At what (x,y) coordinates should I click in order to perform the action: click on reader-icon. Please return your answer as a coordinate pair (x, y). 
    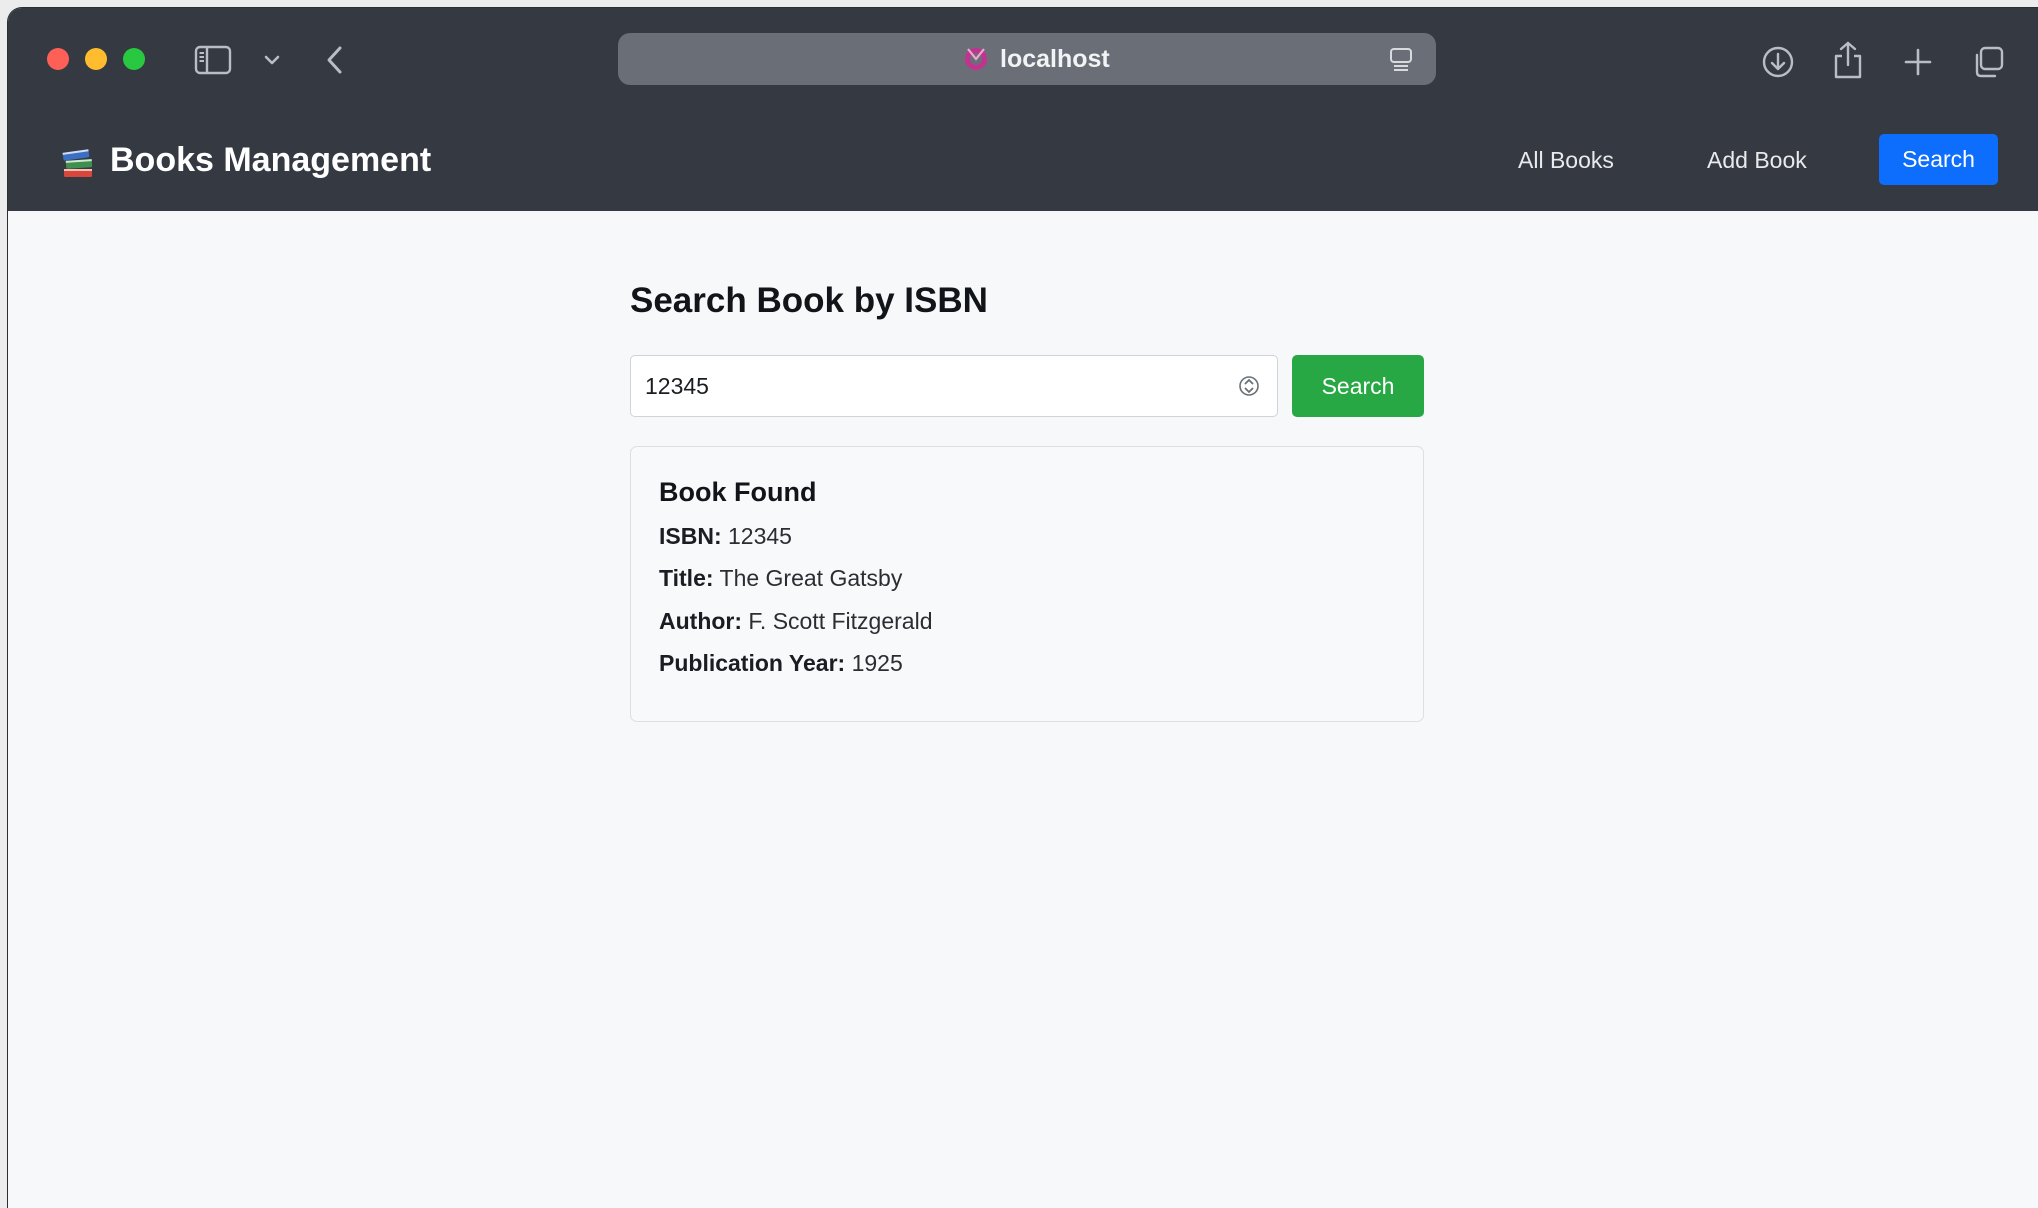
    Looking at the image, I should click on (1401, 59).